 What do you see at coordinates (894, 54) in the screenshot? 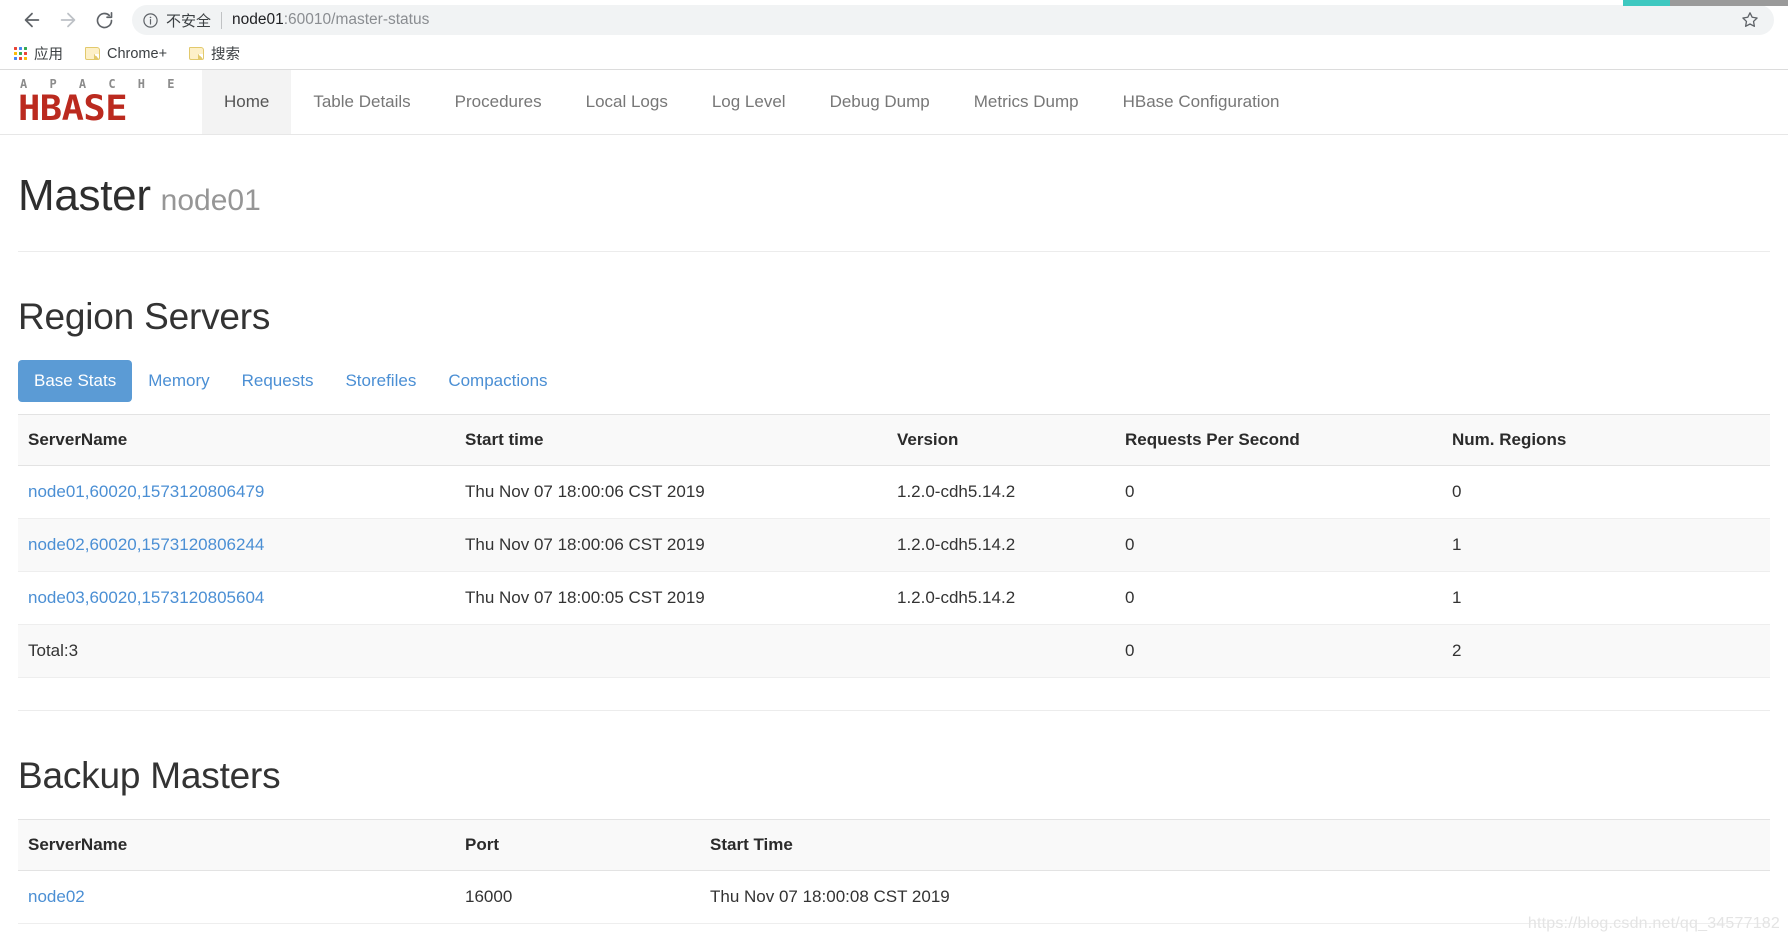
I see `bookmarks-bar: 应用 Chrome+ 搜索` at bounding box center [894, 54].